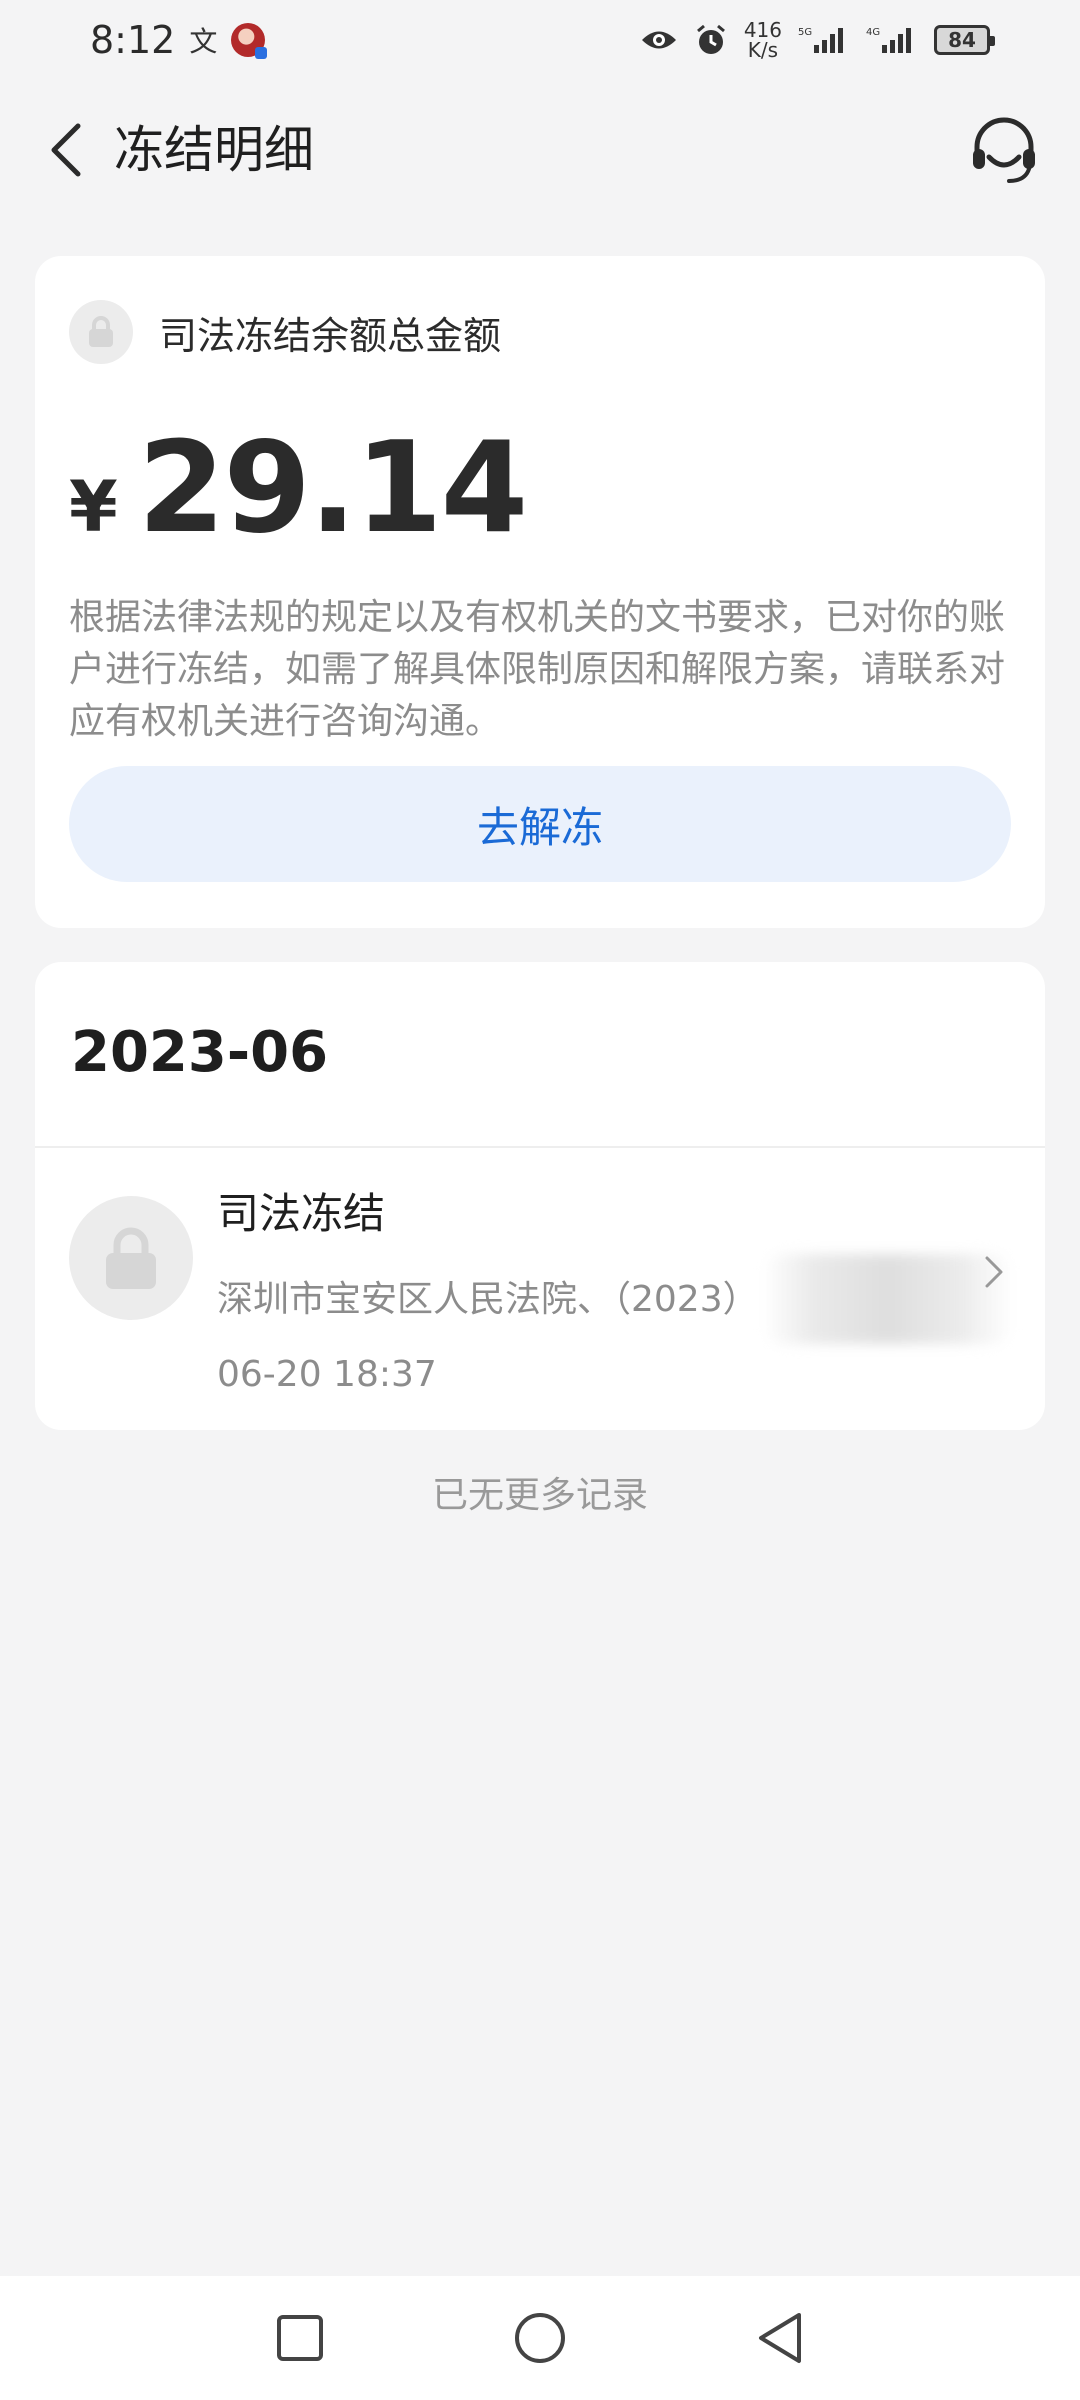  I want to click on speed-value: 416, so click(762, 30).